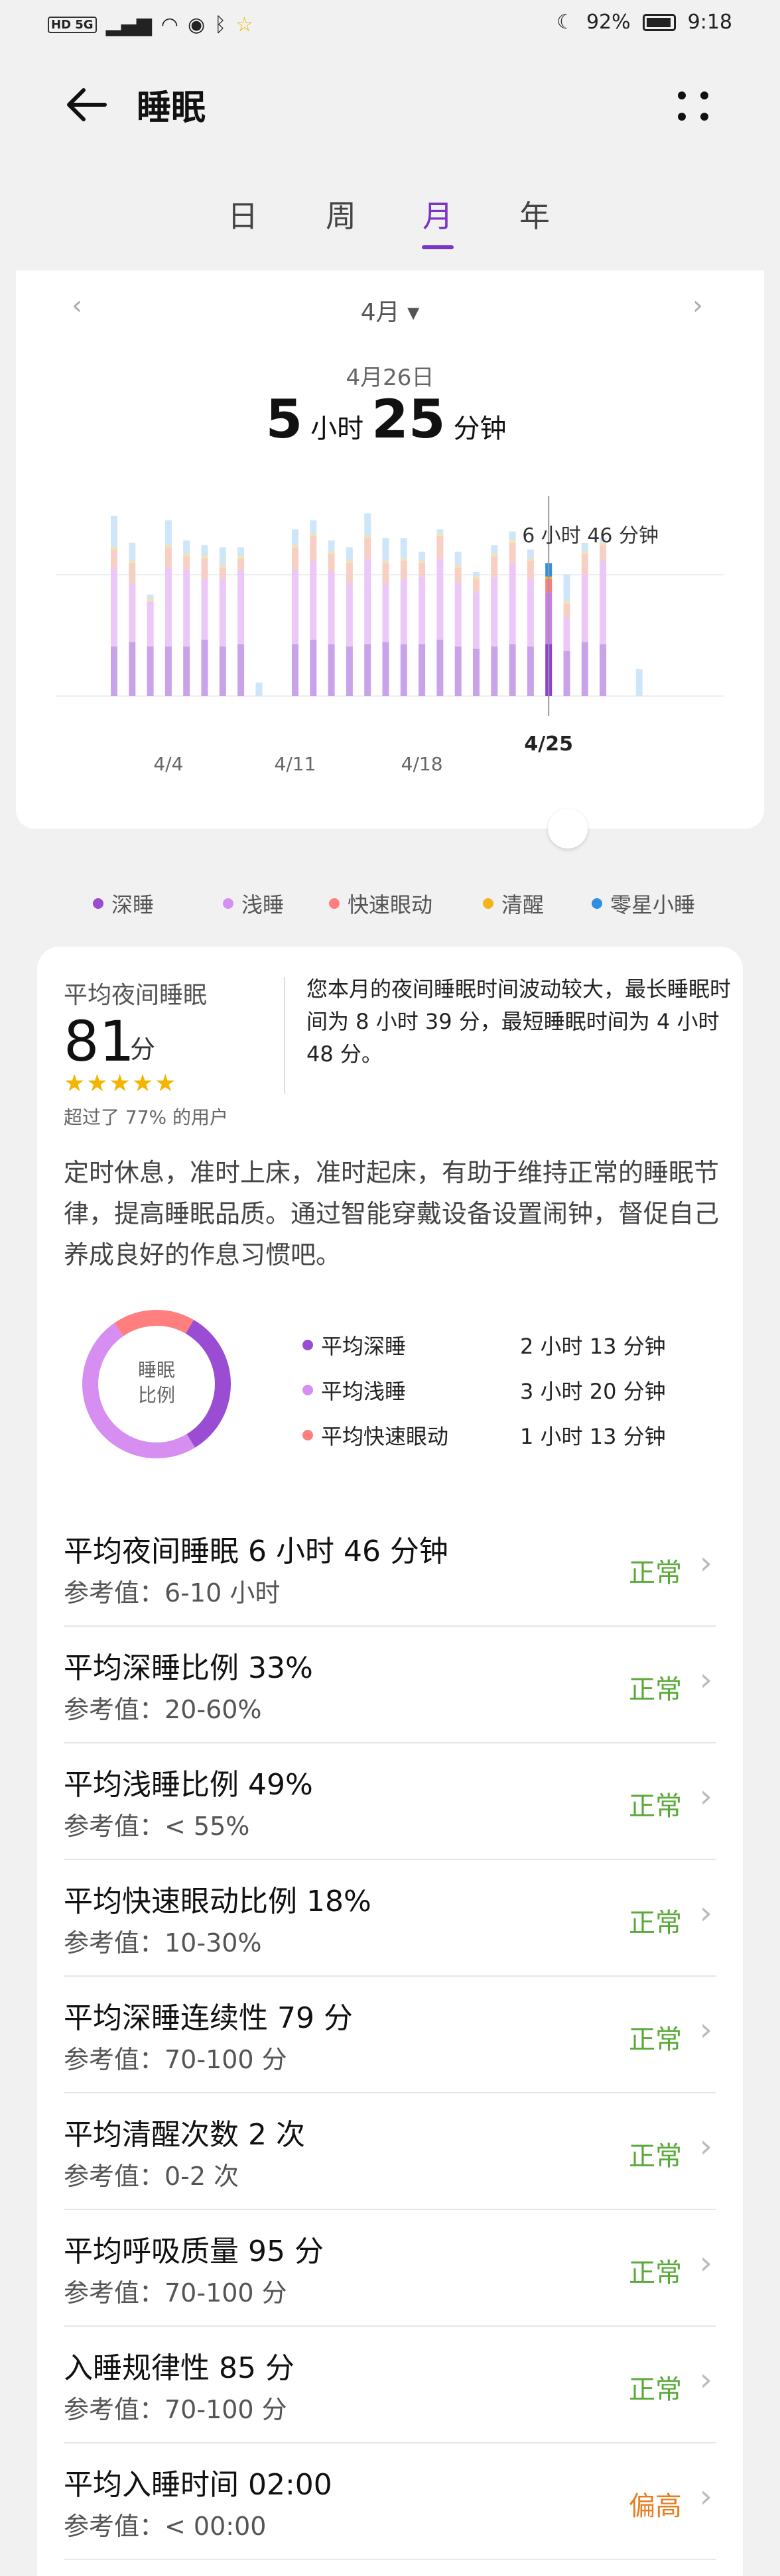  I want to click on more-button, so click(693, 106).